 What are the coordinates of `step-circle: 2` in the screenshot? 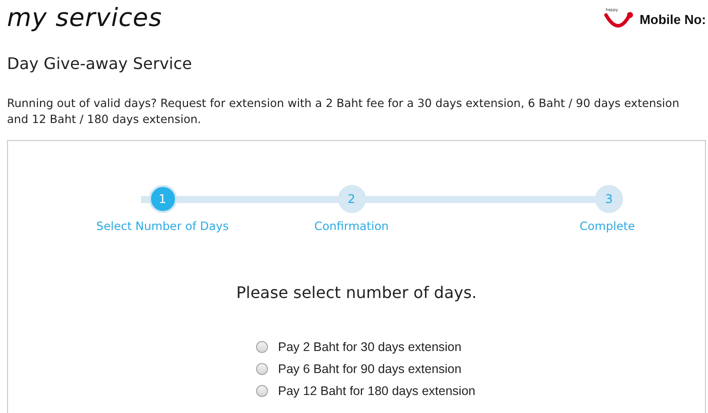 It's located at (352, 199).